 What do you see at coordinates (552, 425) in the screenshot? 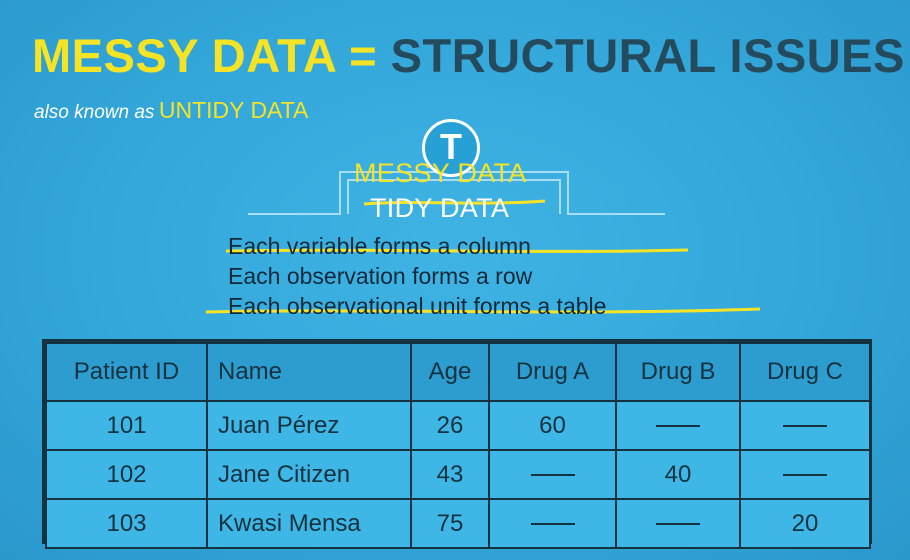
I see `drug-a-cell: 60` at bounding box center [552, 425].